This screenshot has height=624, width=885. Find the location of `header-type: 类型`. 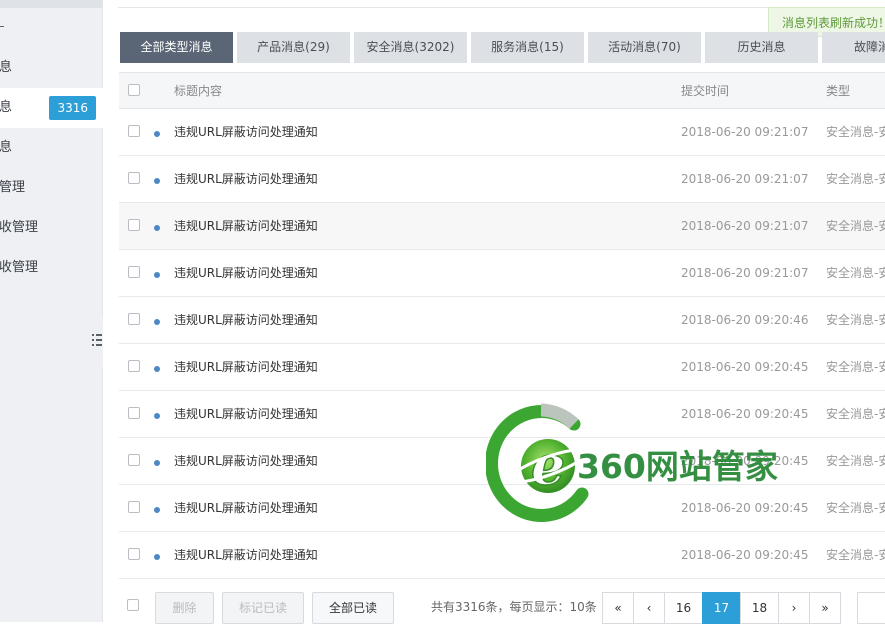

header-type: 类型 is located at coordinates (838, 91).